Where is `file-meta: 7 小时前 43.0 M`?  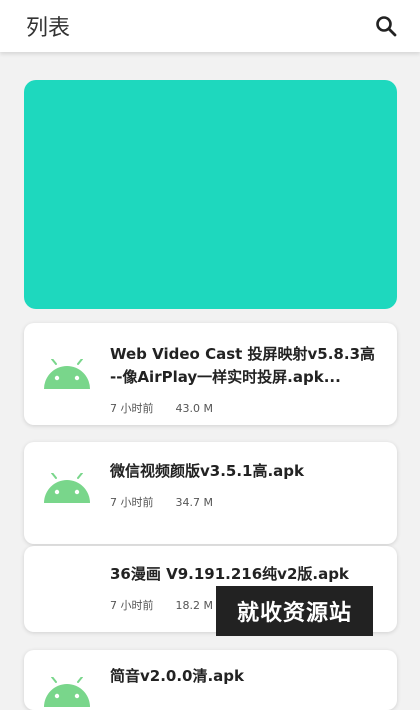
file-meta: 7 小时前 43.0 M is located at coordinates (161, 408).